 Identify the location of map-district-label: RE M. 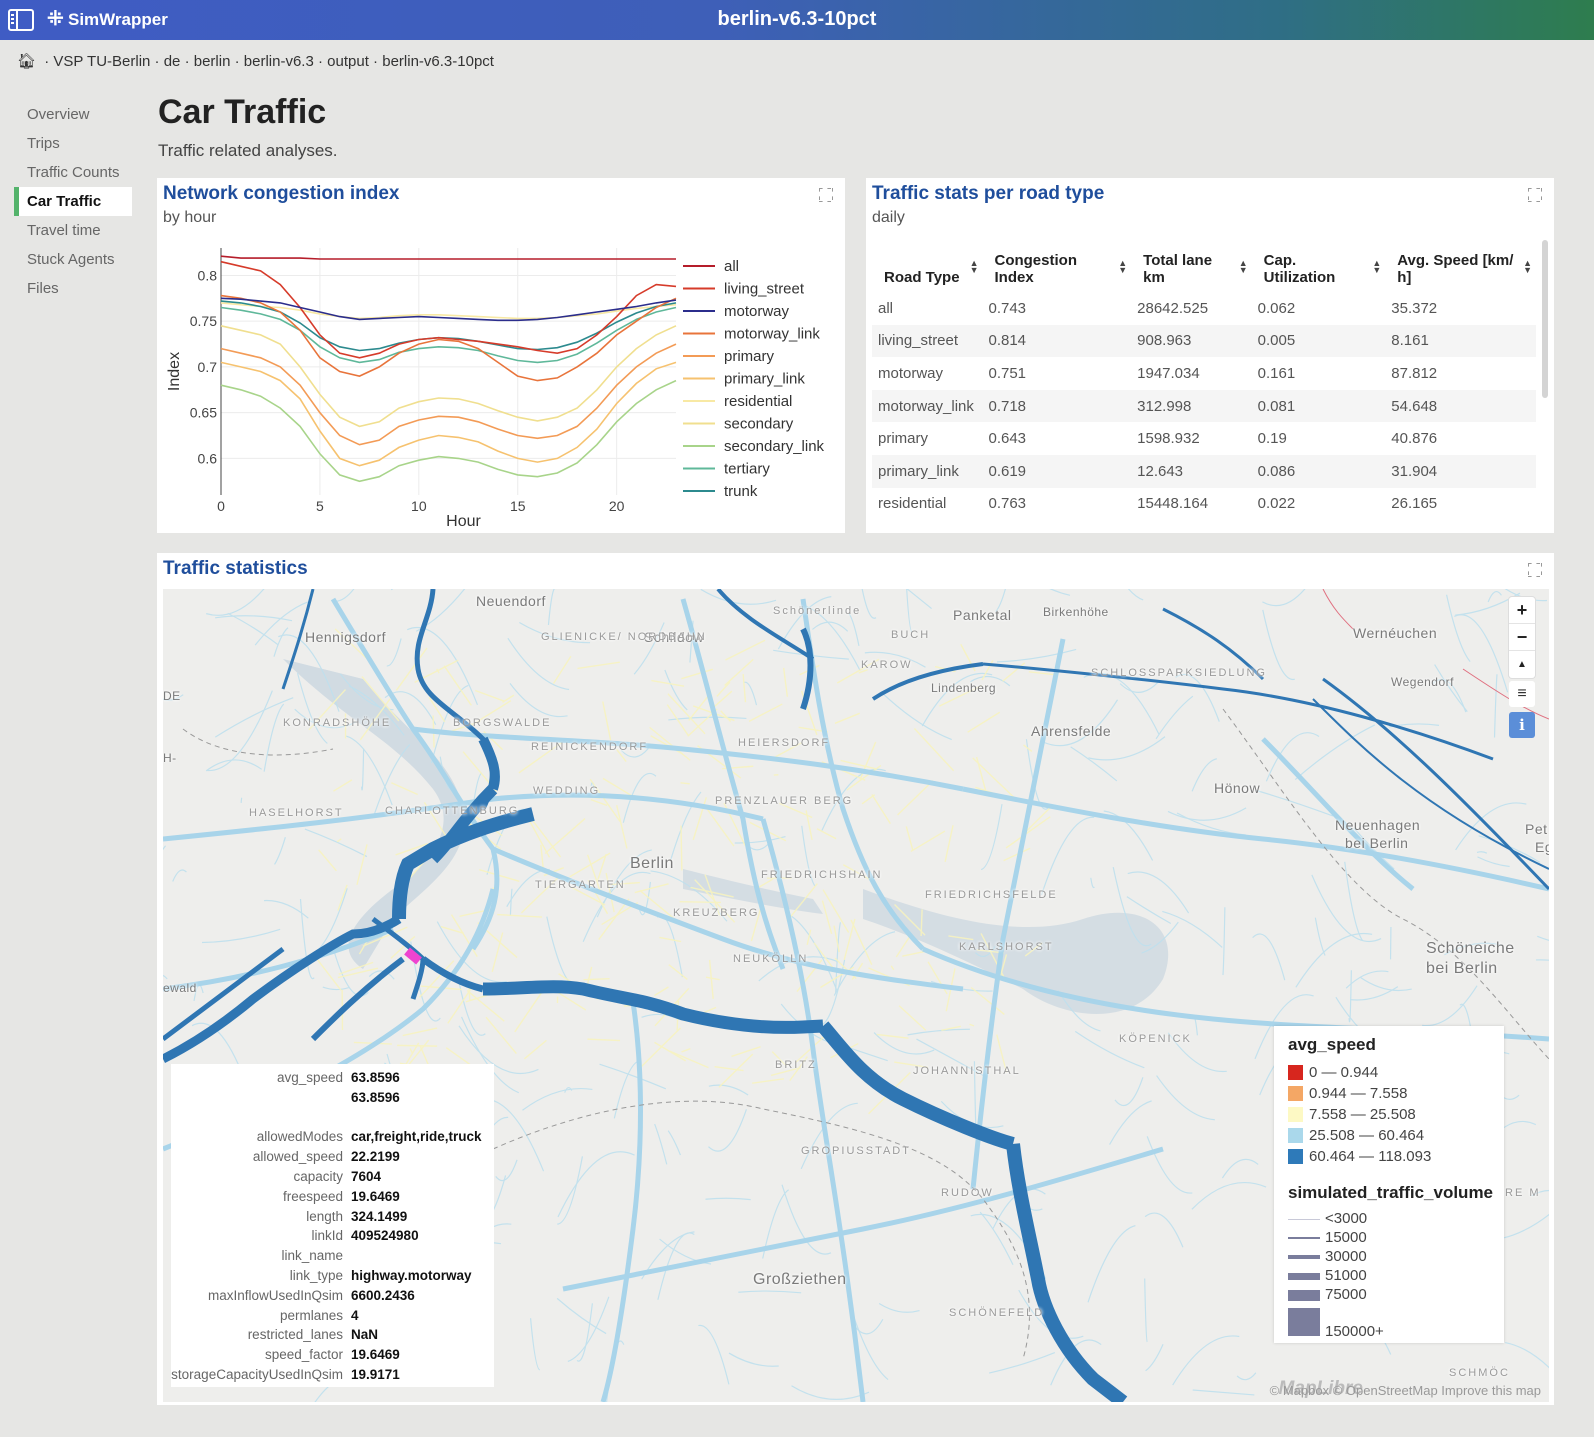
(1523, 1193).